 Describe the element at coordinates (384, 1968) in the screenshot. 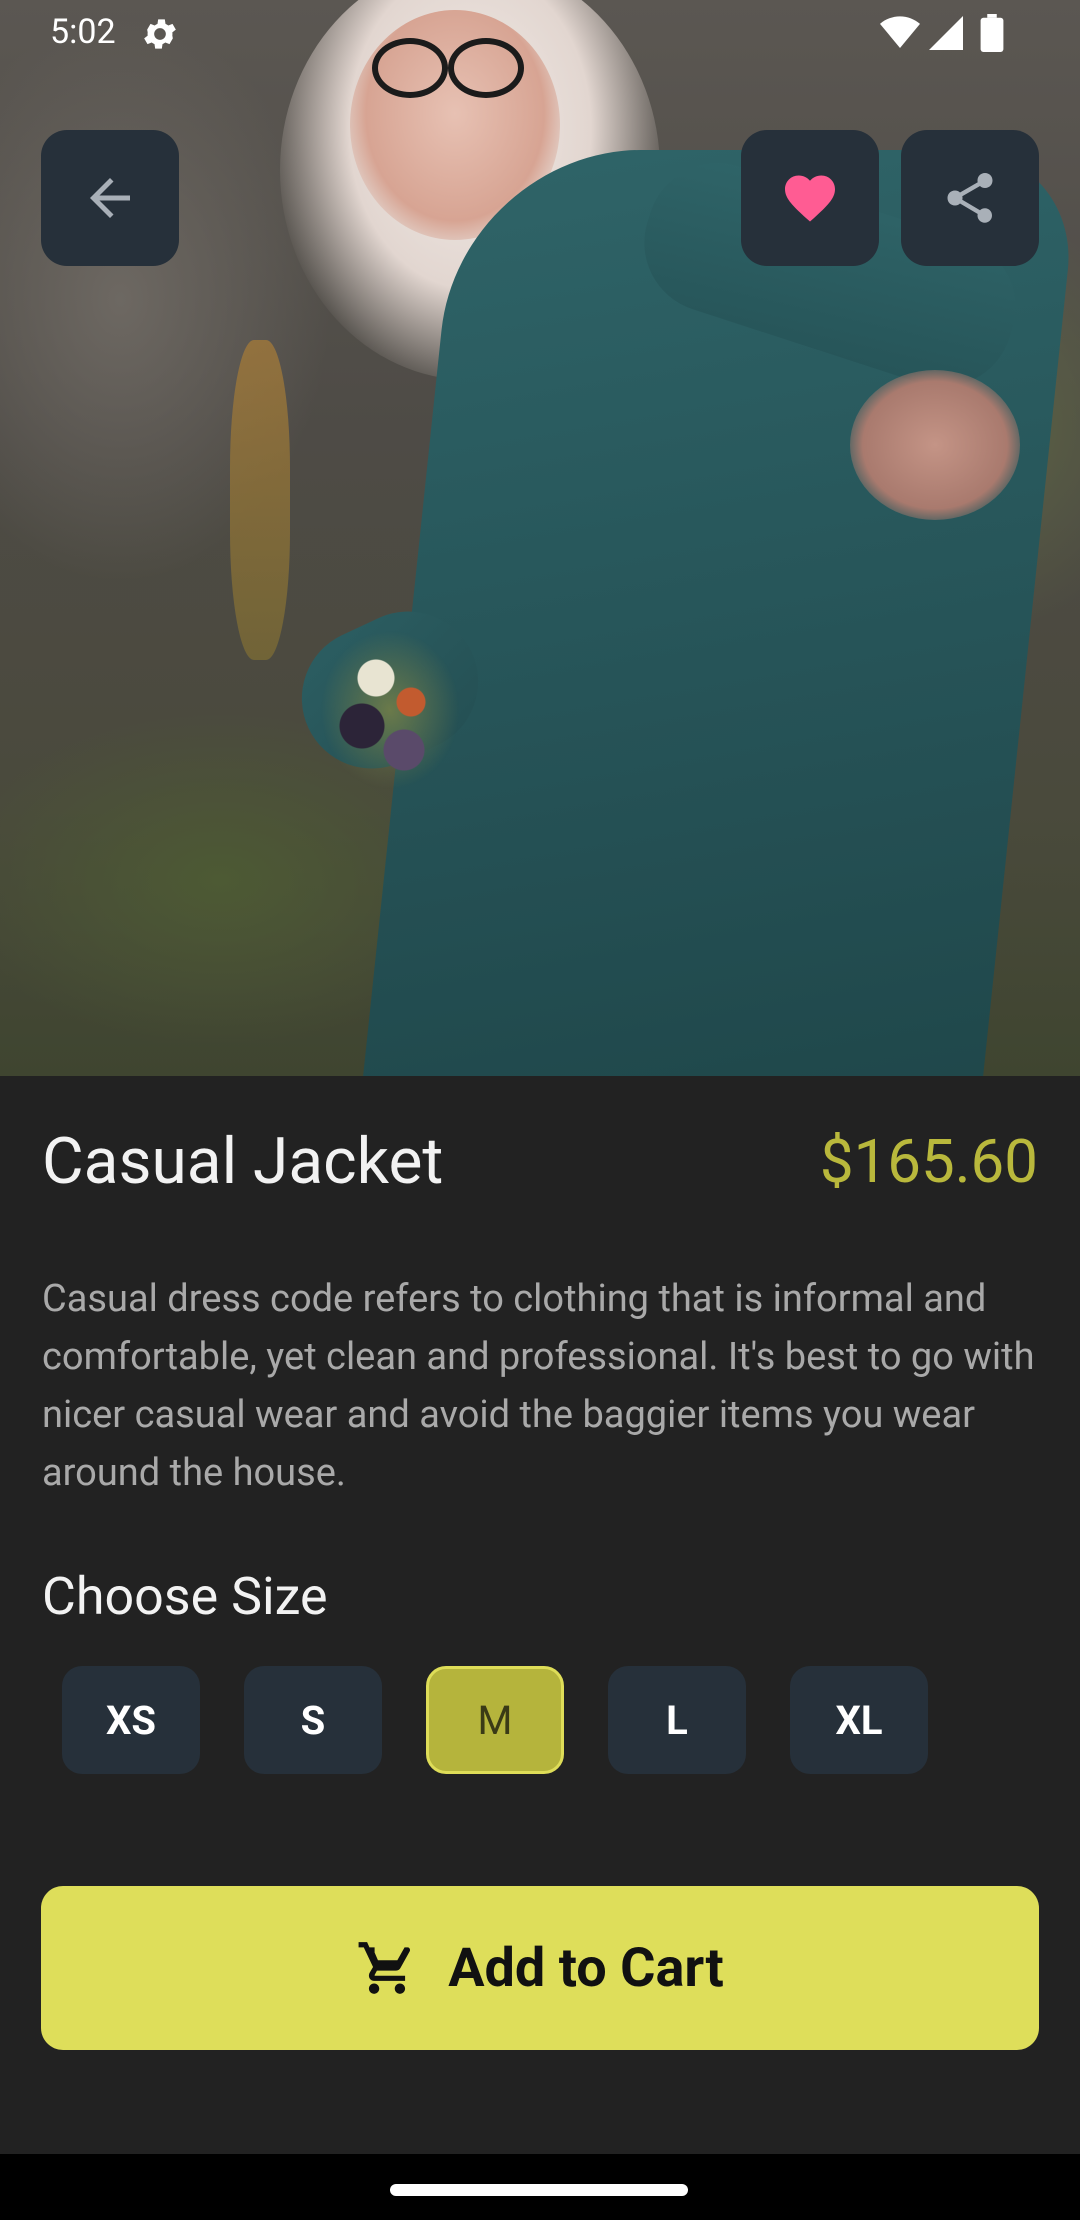

I see `shopping-cart-icon` at that location.